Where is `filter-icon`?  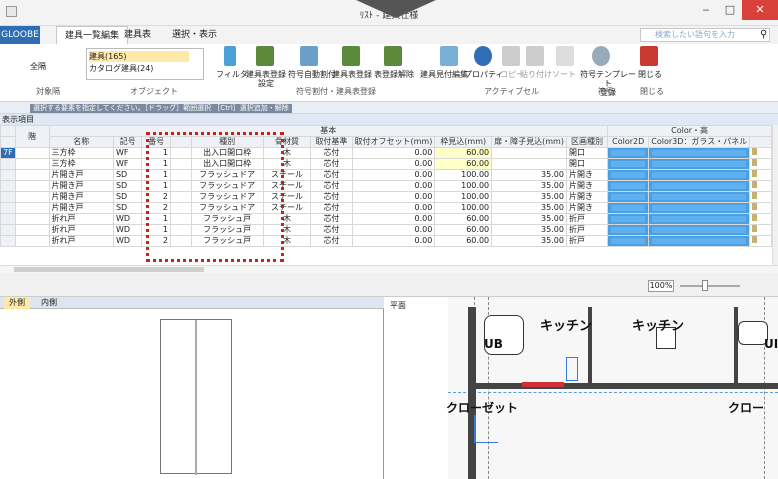 filter-icon is located at coordinates (230, 56).